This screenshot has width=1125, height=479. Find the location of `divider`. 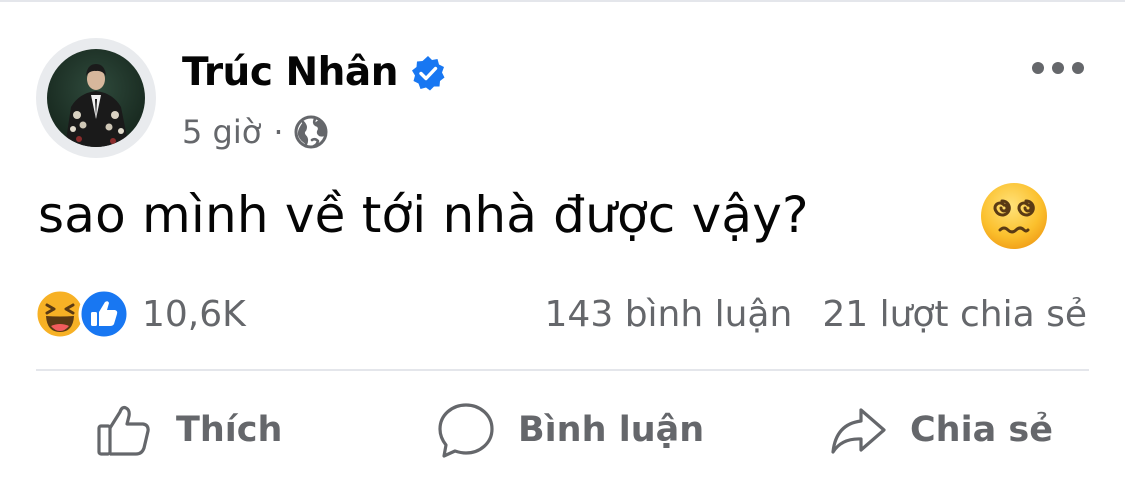

divider is located at coordinates (562, 370).